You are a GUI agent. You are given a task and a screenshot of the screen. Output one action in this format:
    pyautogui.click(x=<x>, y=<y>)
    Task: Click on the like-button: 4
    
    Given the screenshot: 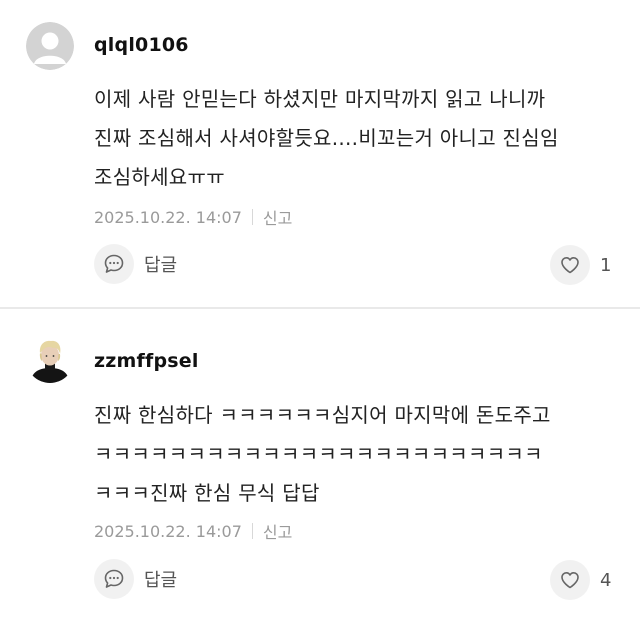 What is the action you would take?
    pyautogui.click(x=580, y=580)
    